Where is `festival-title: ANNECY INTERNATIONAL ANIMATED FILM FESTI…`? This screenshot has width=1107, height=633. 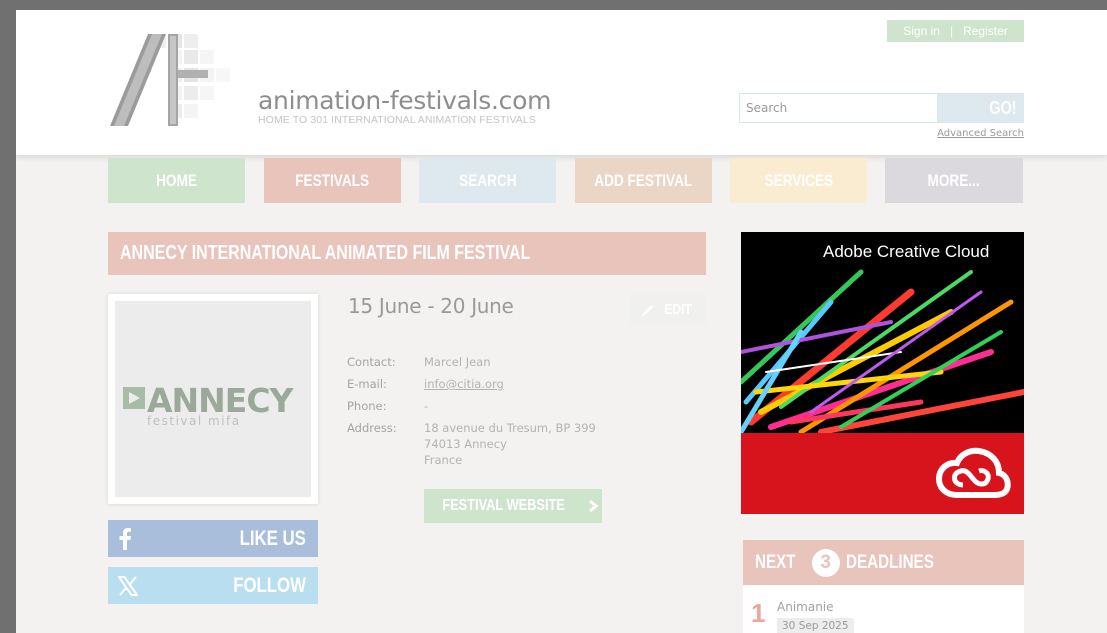
festival-title: ANNECY INTERNATIONAL ANIMATED FILM FESTI… is located at coordinates (325, 253).